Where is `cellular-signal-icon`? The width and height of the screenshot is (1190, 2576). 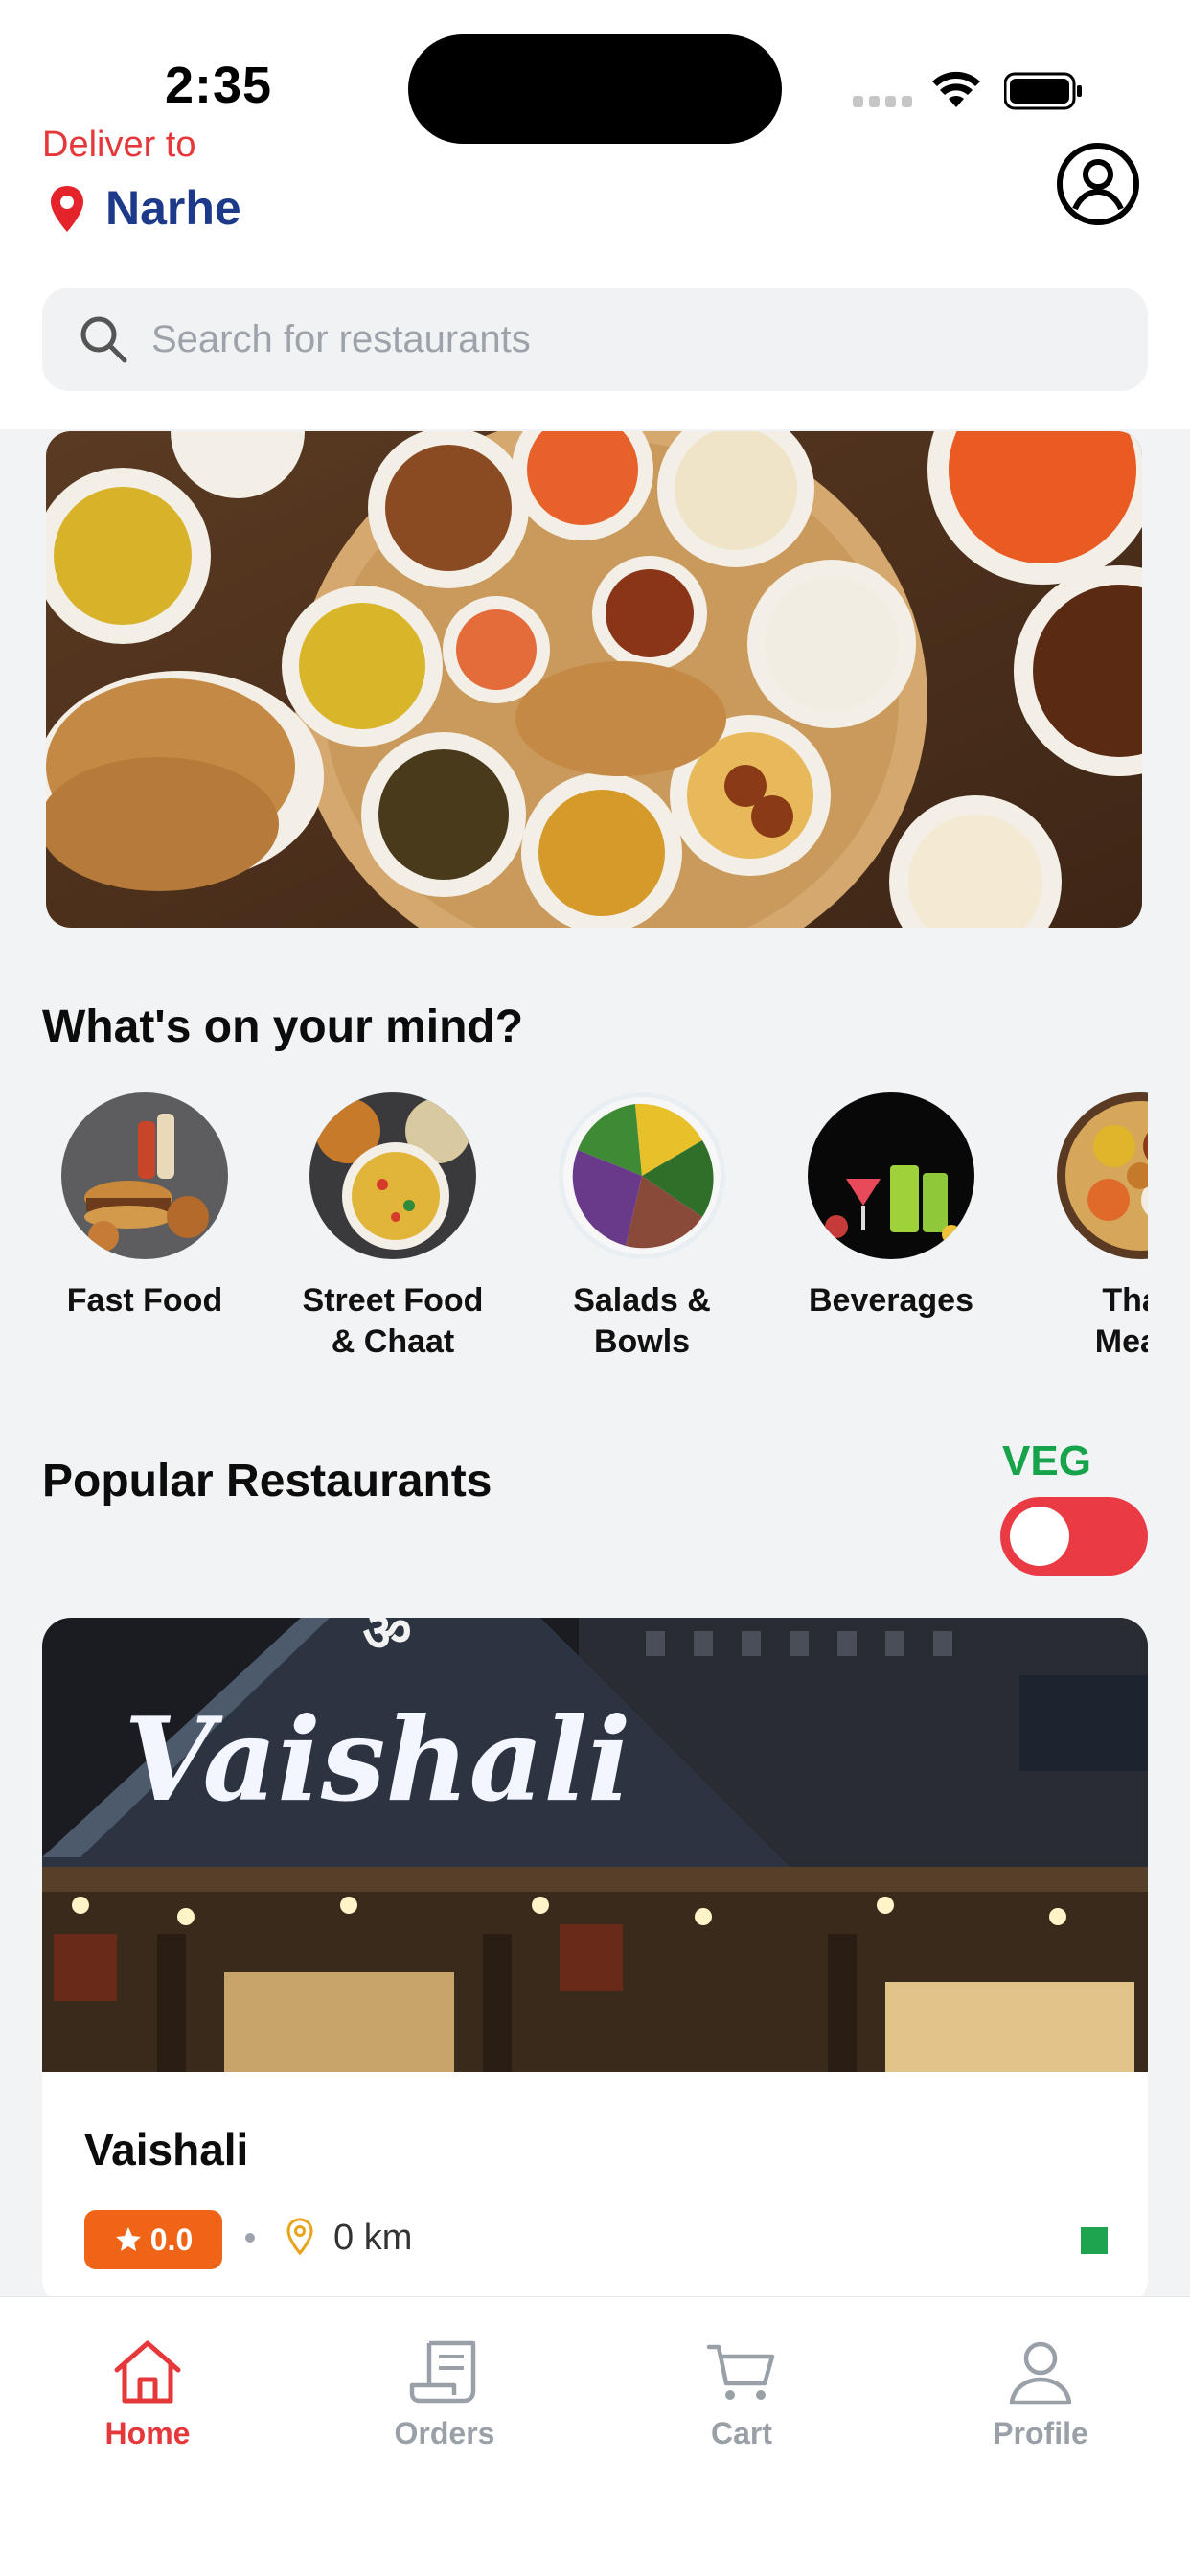
cellular-signal-icon is located at coordinates (883, 102).